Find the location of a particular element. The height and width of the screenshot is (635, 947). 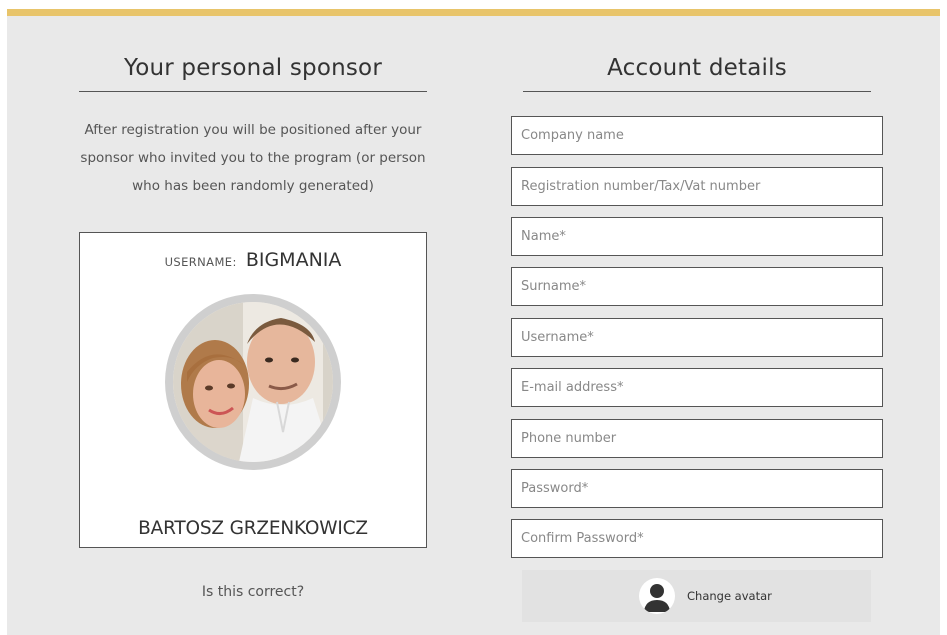

user-avatar-glyph is located at coordinates (657, 598).